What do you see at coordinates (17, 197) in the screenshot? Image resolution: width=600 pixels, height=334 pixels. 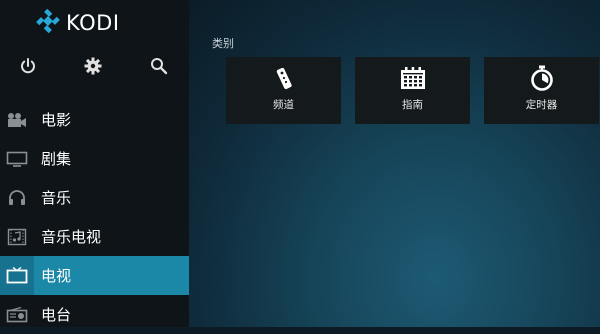 I see `headphones-icon` at bounding box center [17, 197].